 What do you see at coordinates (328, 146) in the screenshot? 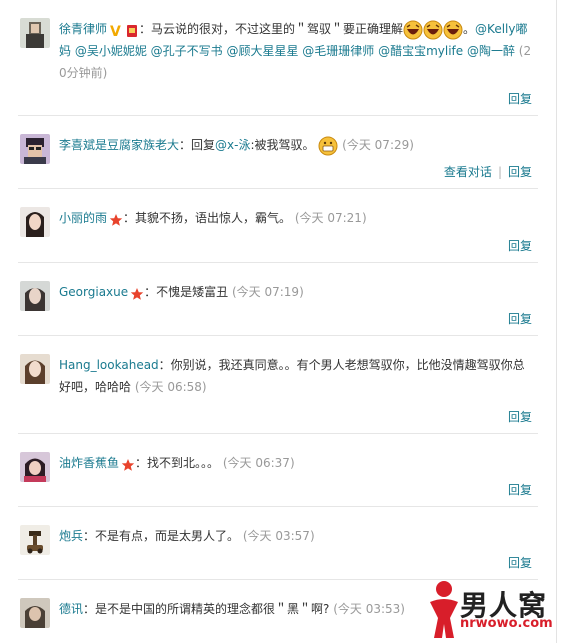
I see `grinning-emoji-icon` at bounding box center [328, 146].